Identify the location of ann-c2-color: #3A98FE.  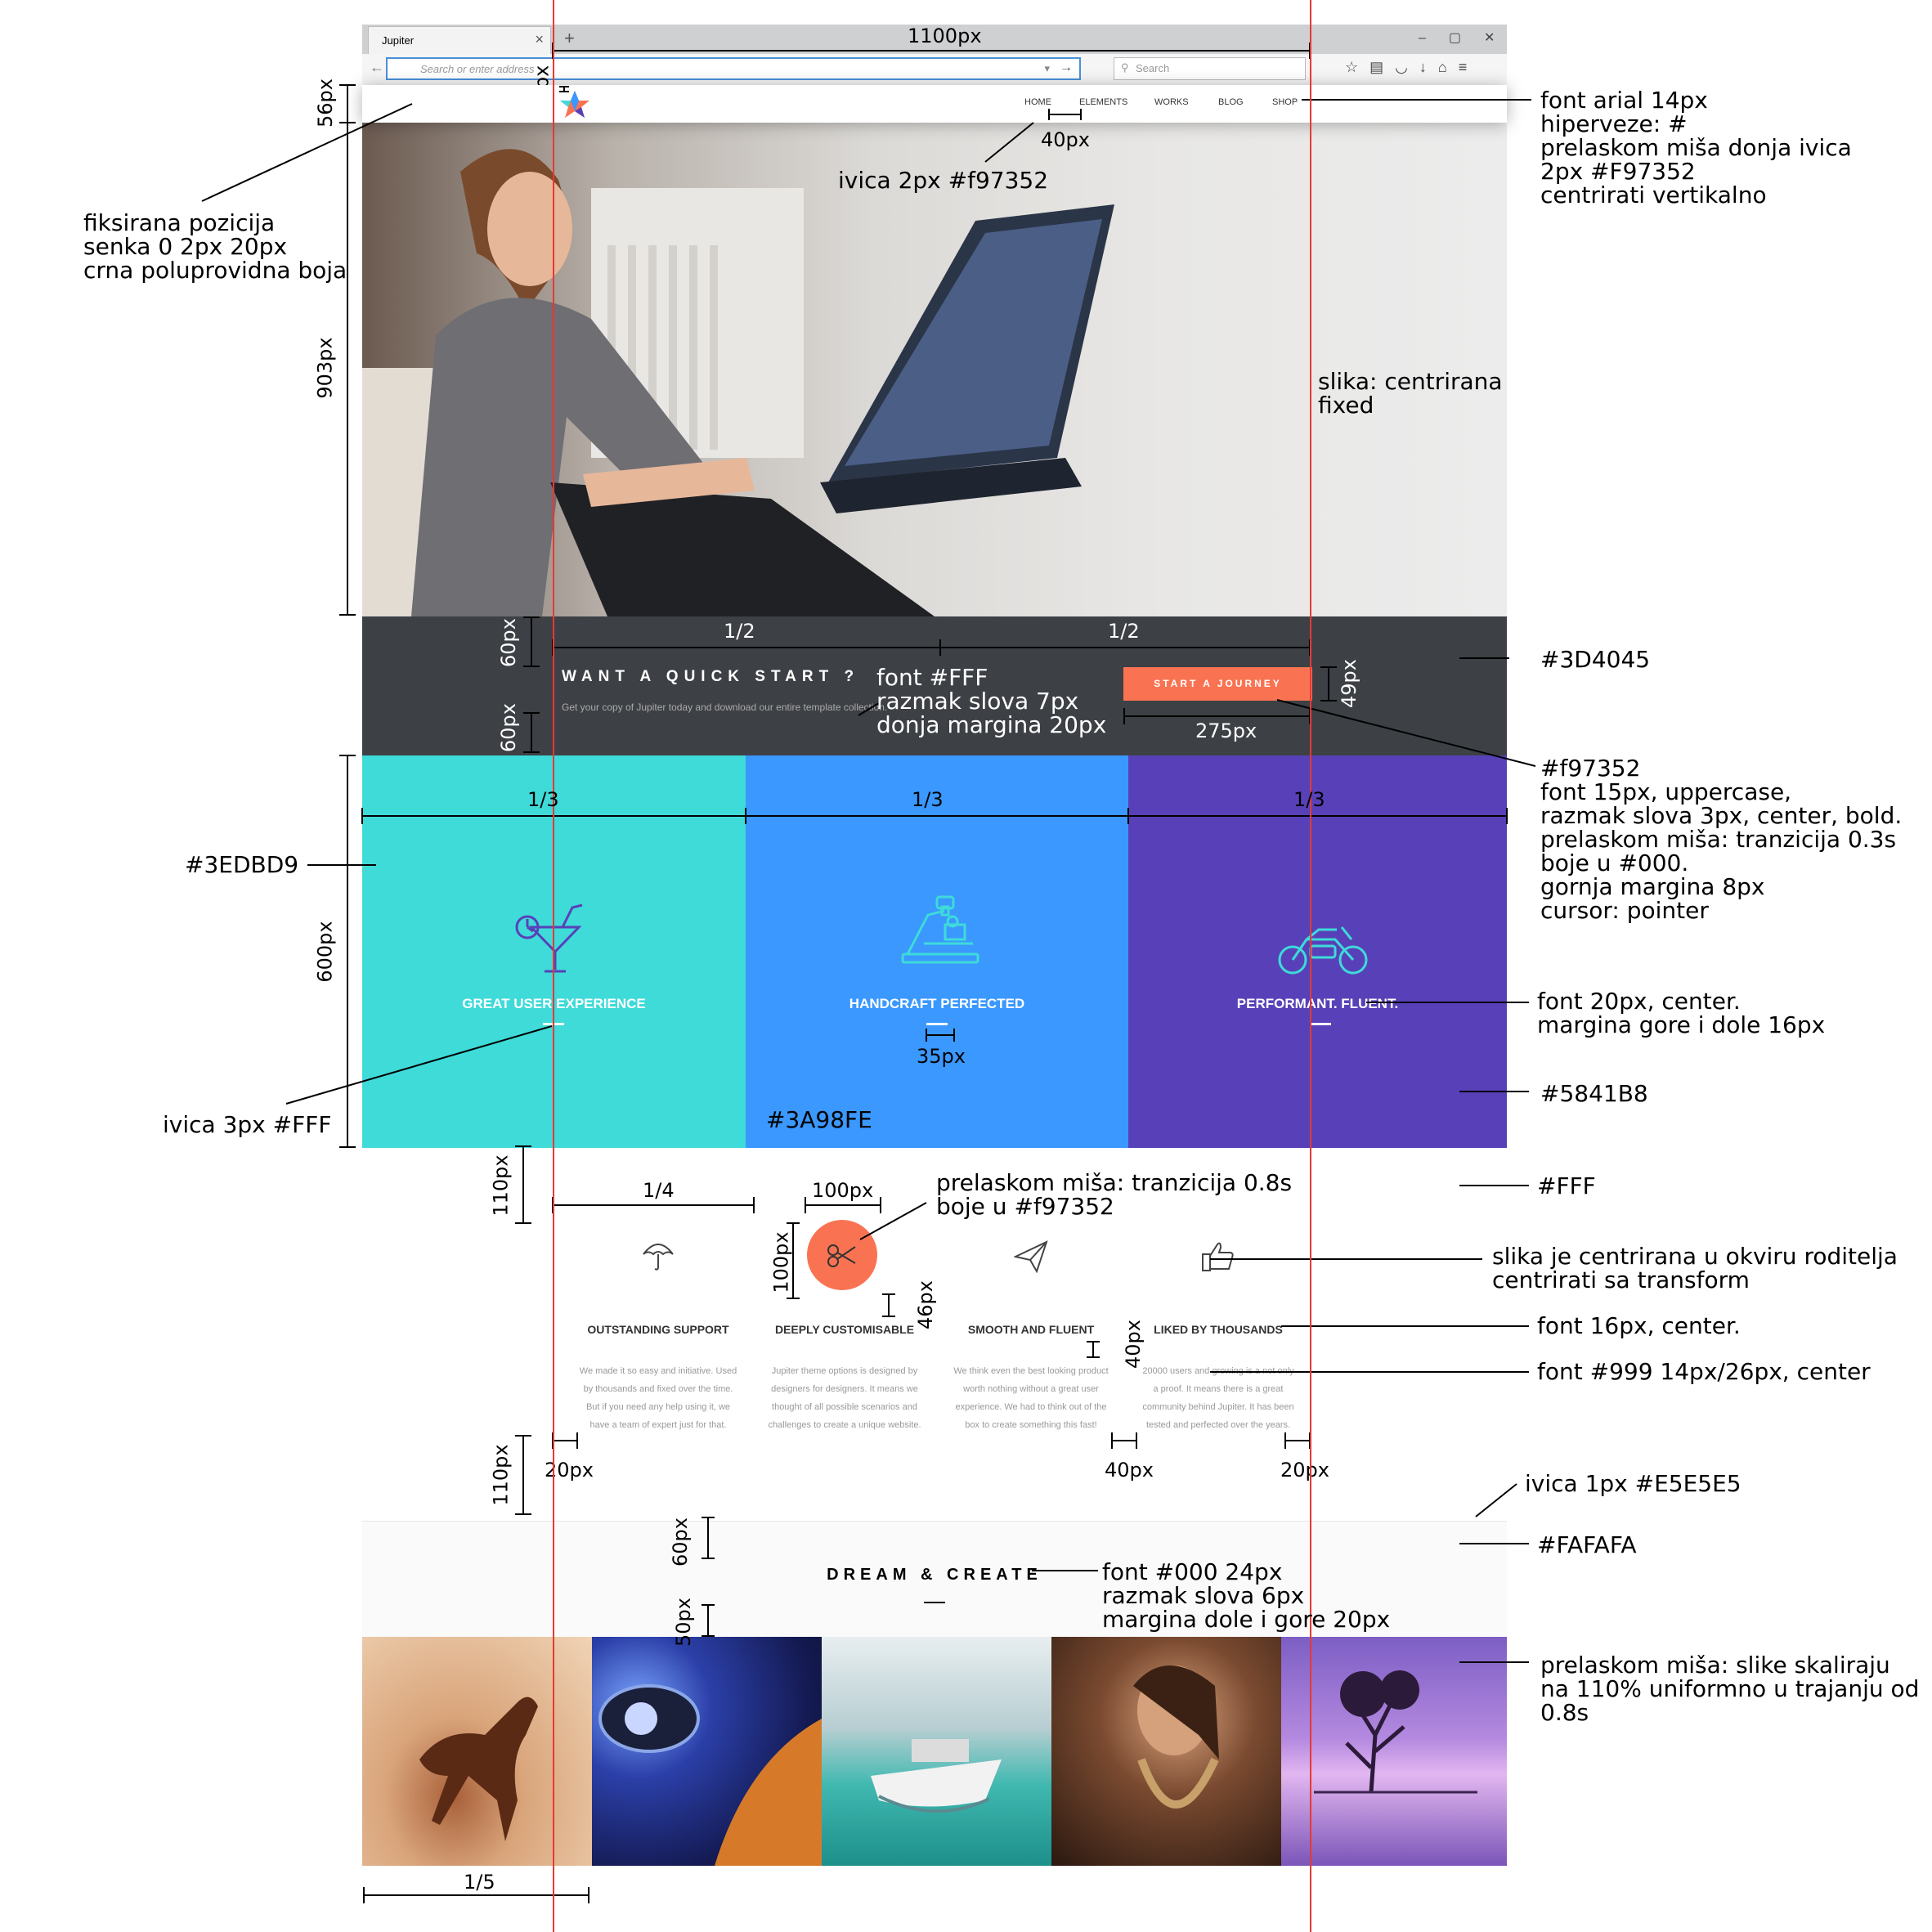
(819, 1119).